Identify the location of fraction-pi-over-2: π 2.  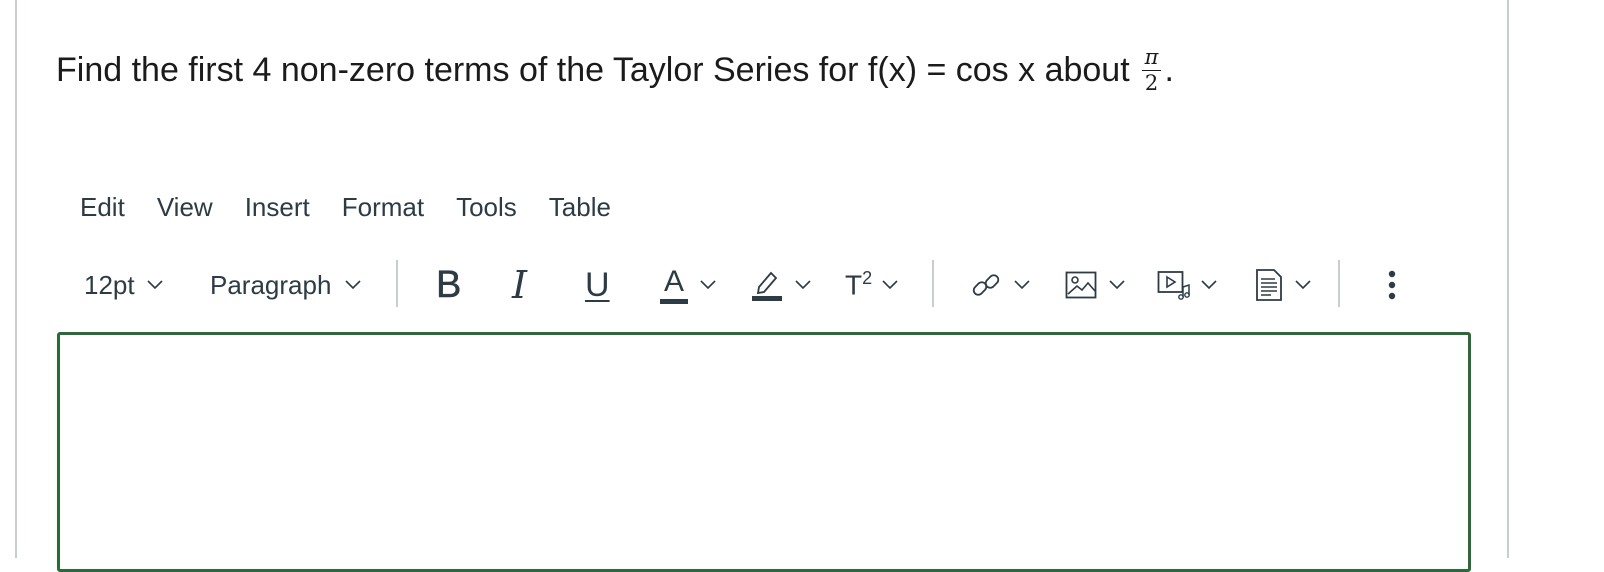
(1151, 70).